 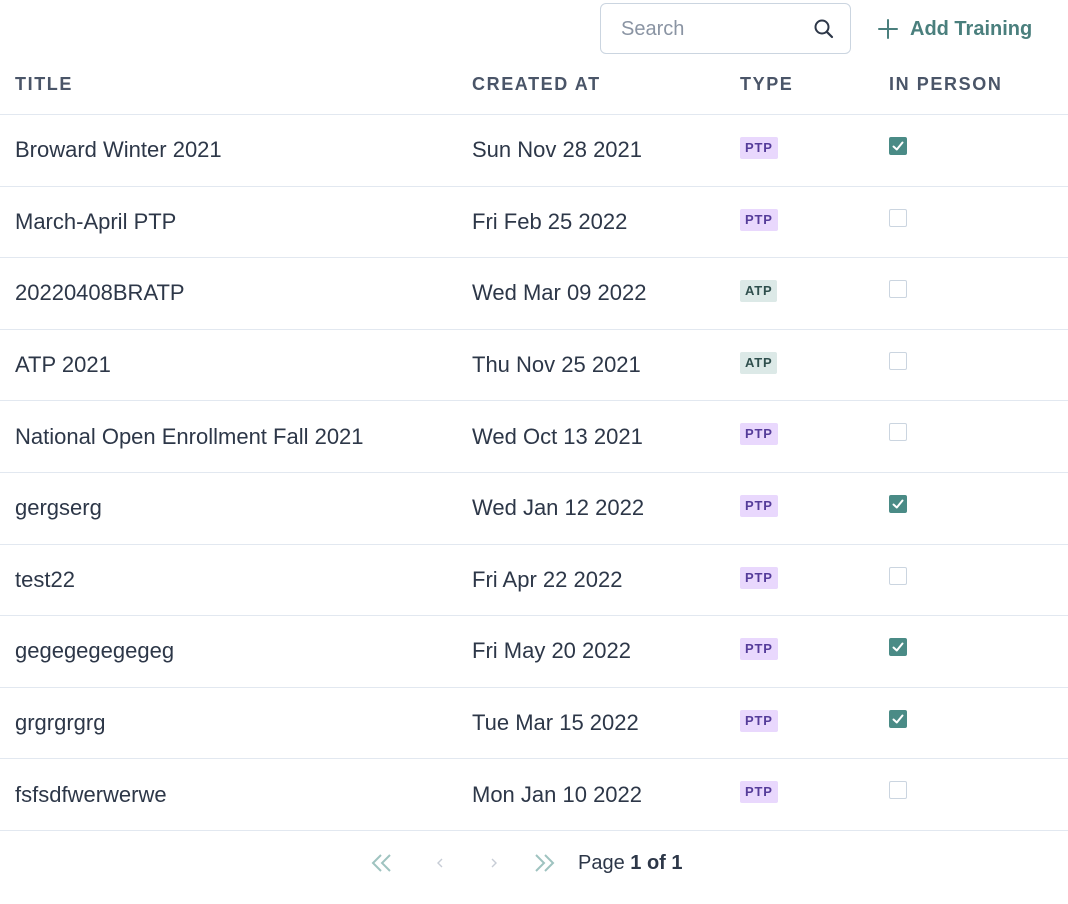 What do you see at coordinates (557, 436) in the screenshot?
I see `row-created-at: Wed Oct 13 2021` at bounding box center [557, 436].